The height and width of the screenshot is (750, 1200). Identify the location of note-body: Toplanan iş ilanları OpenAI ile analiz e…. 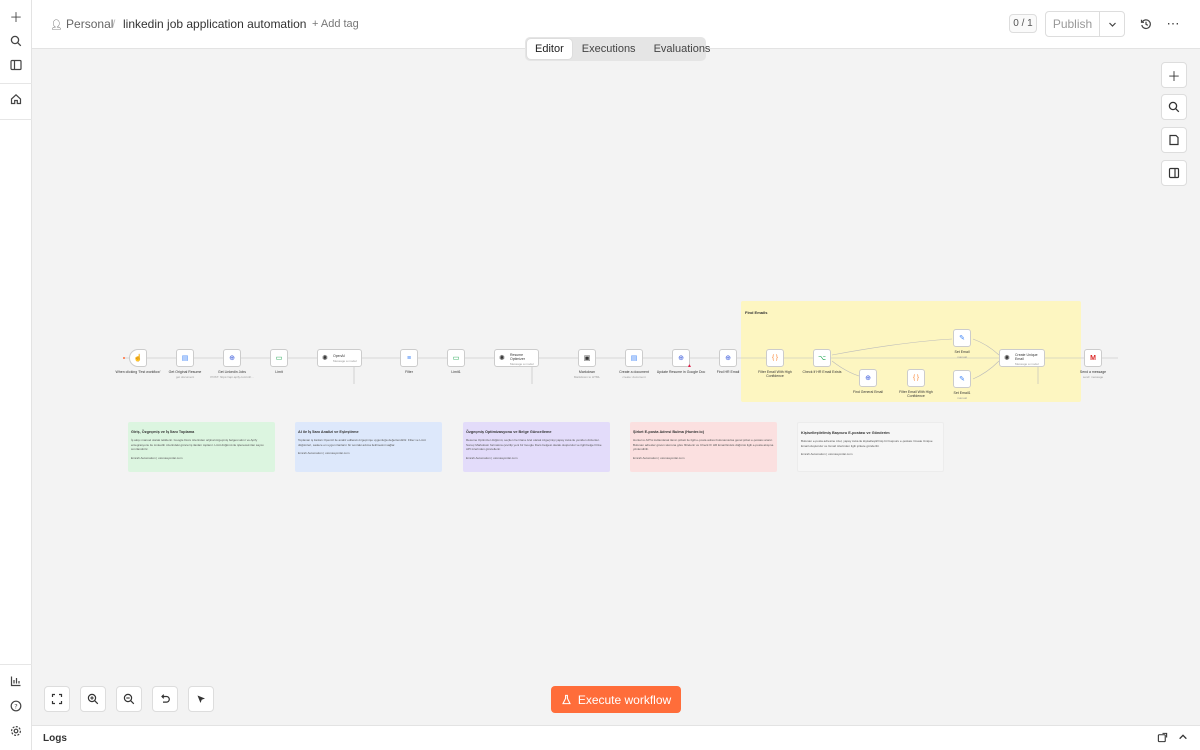
(362, 442).